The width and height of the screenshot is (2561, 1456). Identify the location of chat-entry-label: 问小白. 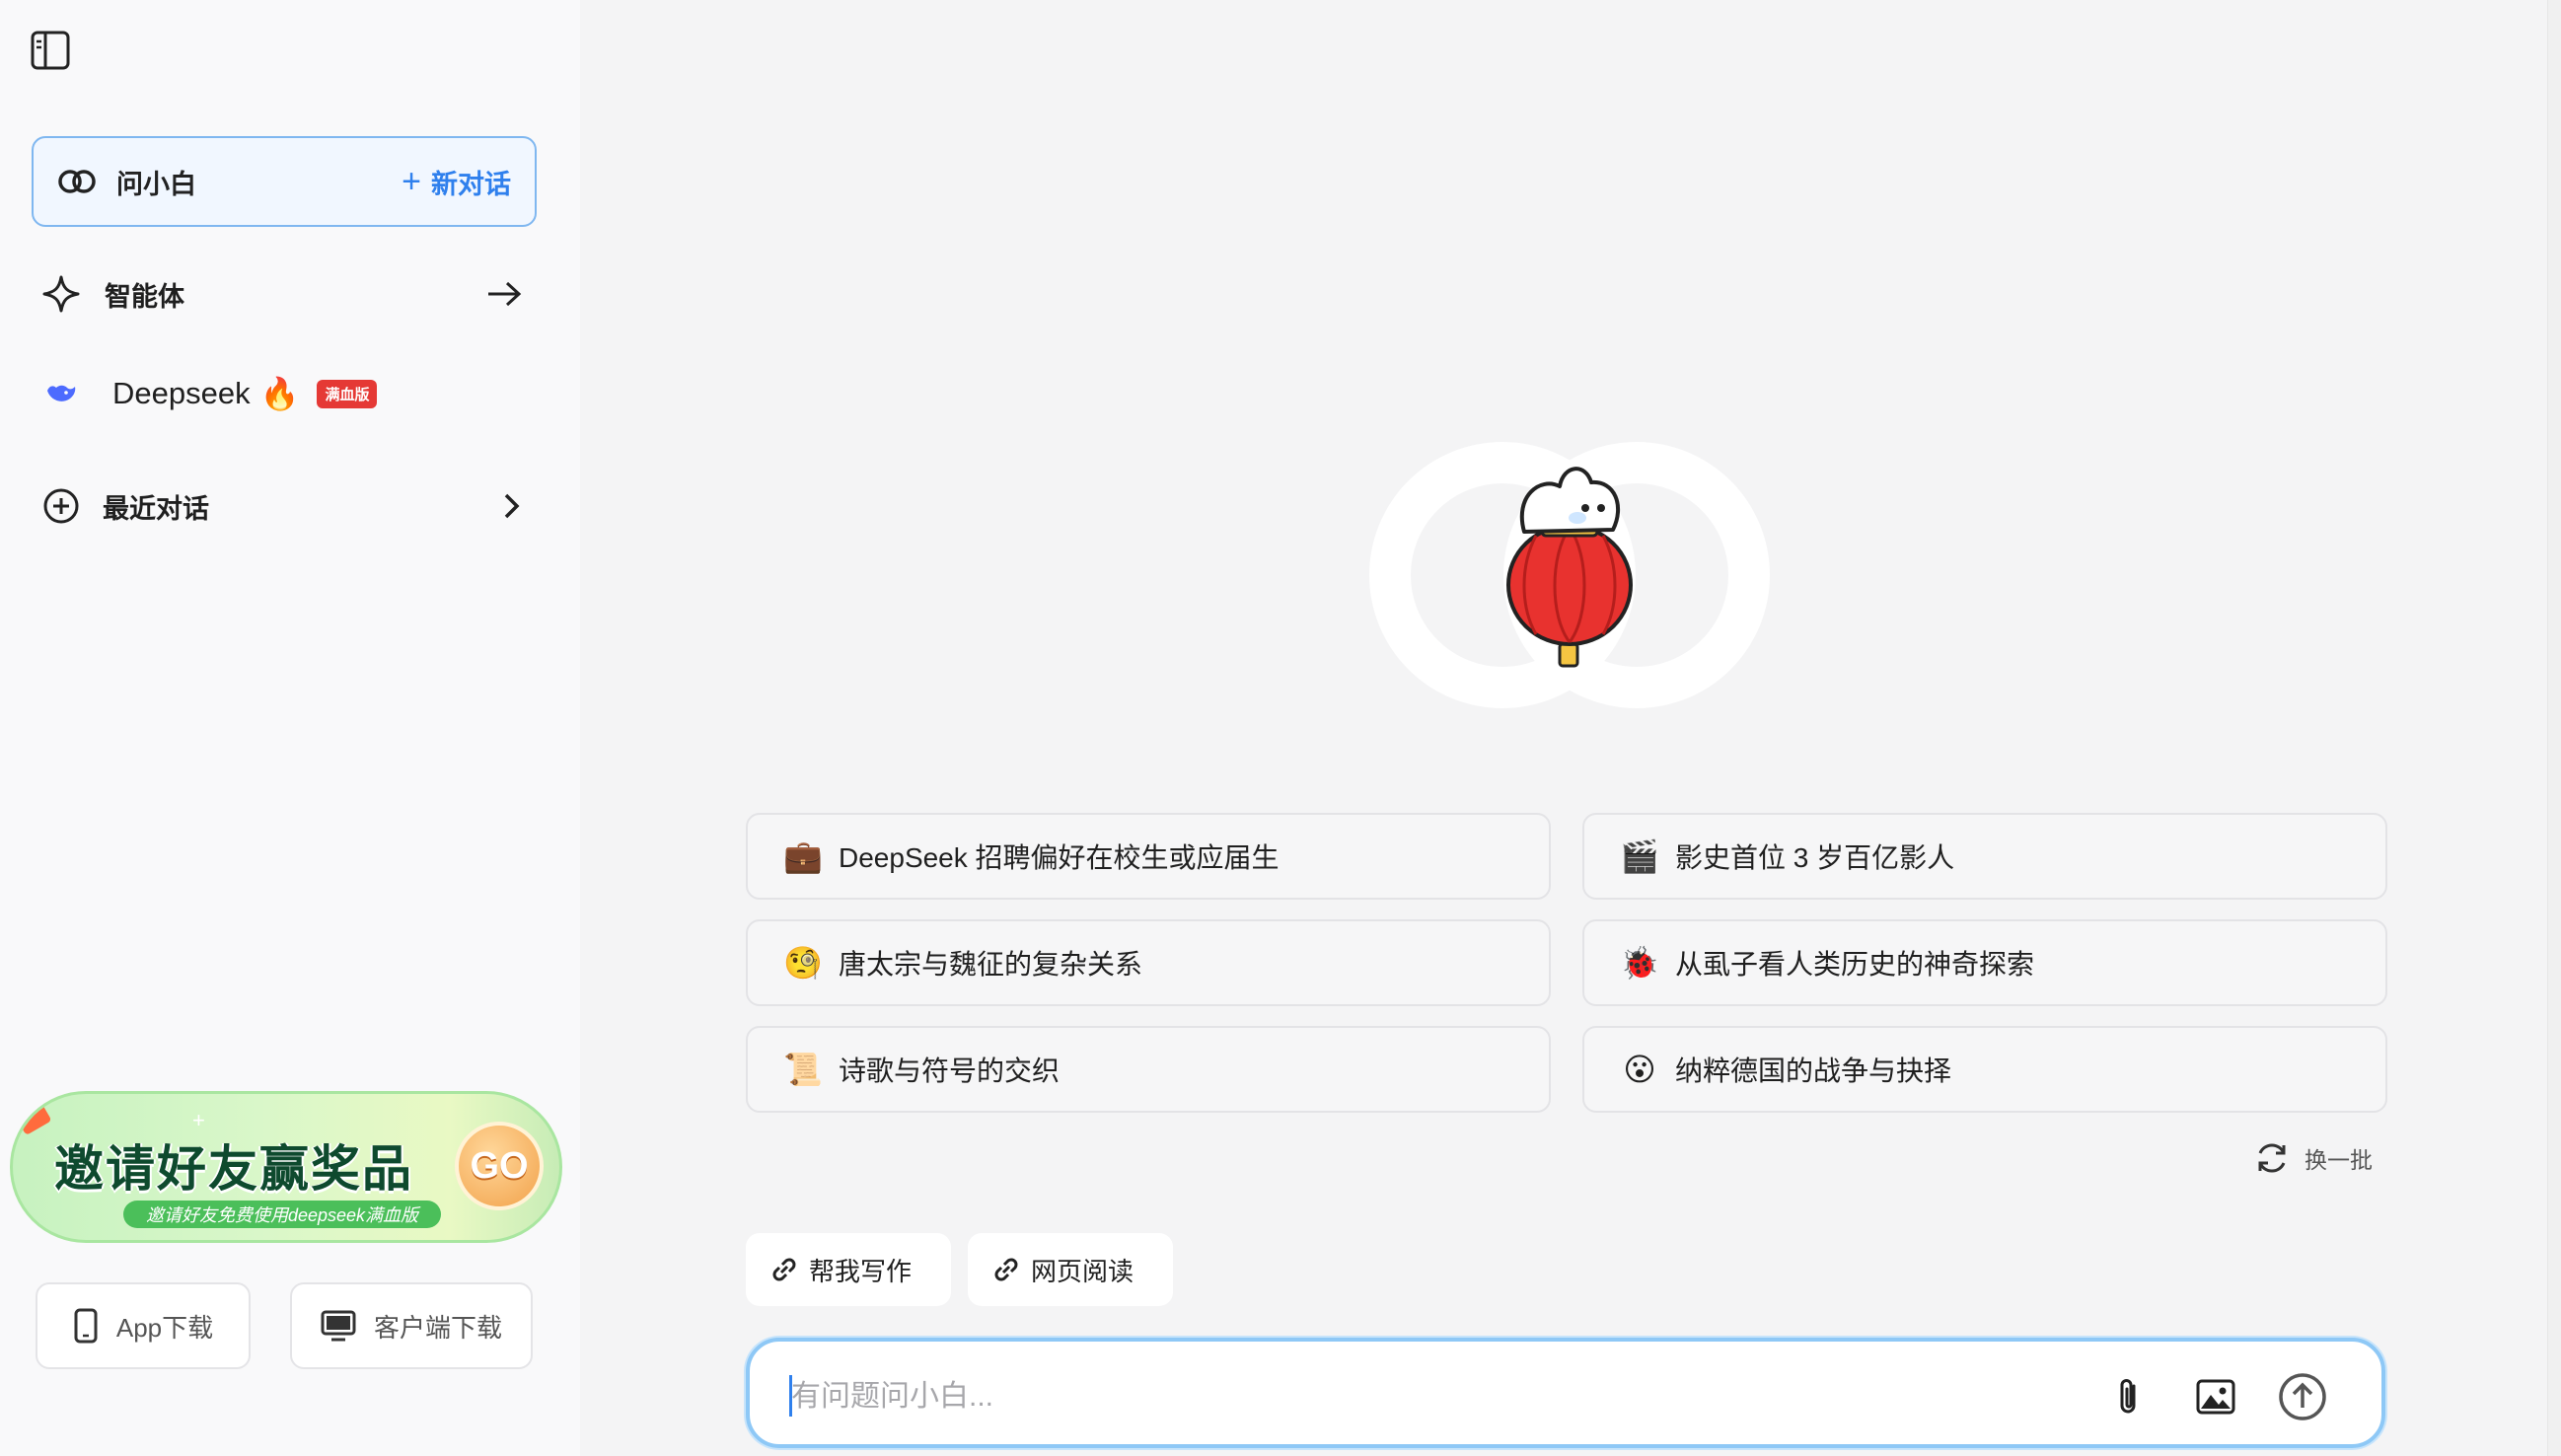
(156, 184).